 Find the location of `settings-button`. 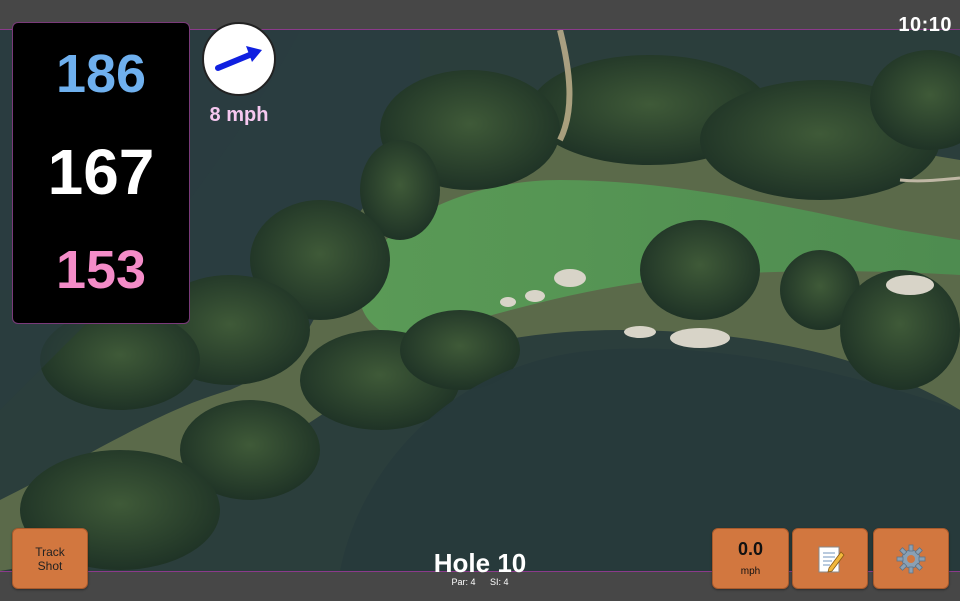

settings-button is located at coordinates (911, 558).